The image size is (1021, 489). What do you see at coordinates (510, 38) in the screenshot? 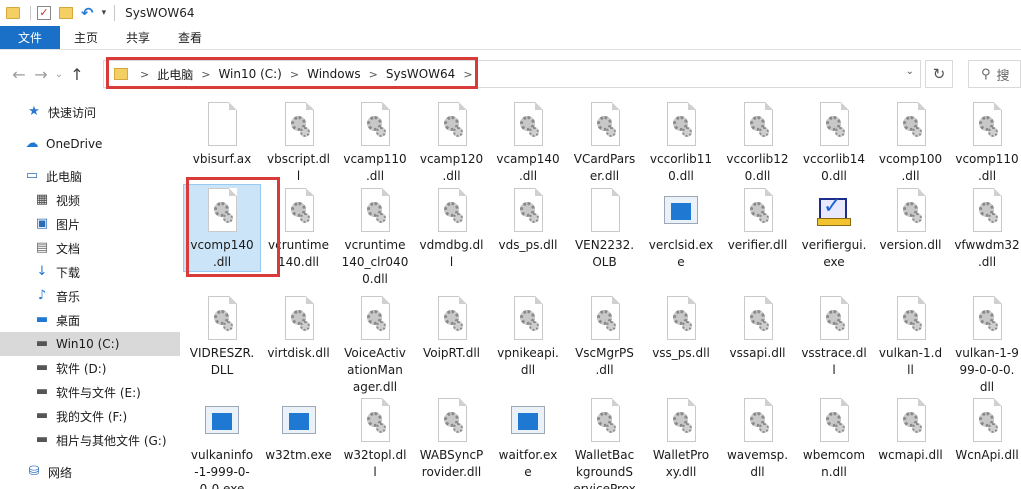
I see `ribbon-tabs: 文件 主页 共享 查看` at bounding box center [510, 38].